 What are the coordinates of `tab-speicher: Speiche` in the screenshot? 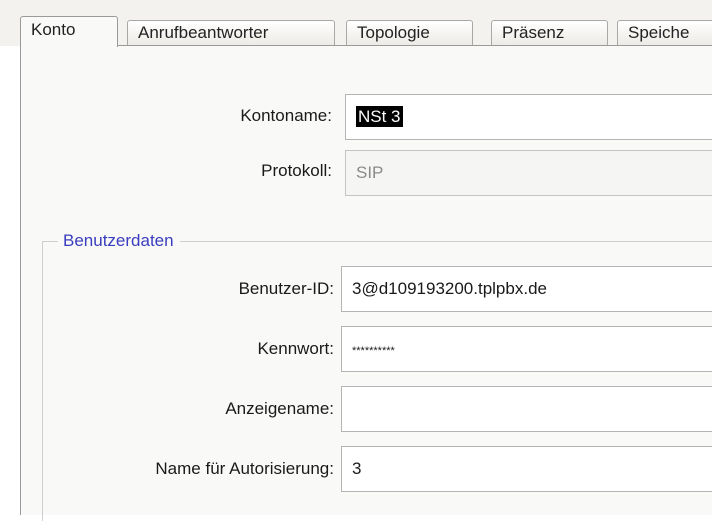 It's located at (664, 33).